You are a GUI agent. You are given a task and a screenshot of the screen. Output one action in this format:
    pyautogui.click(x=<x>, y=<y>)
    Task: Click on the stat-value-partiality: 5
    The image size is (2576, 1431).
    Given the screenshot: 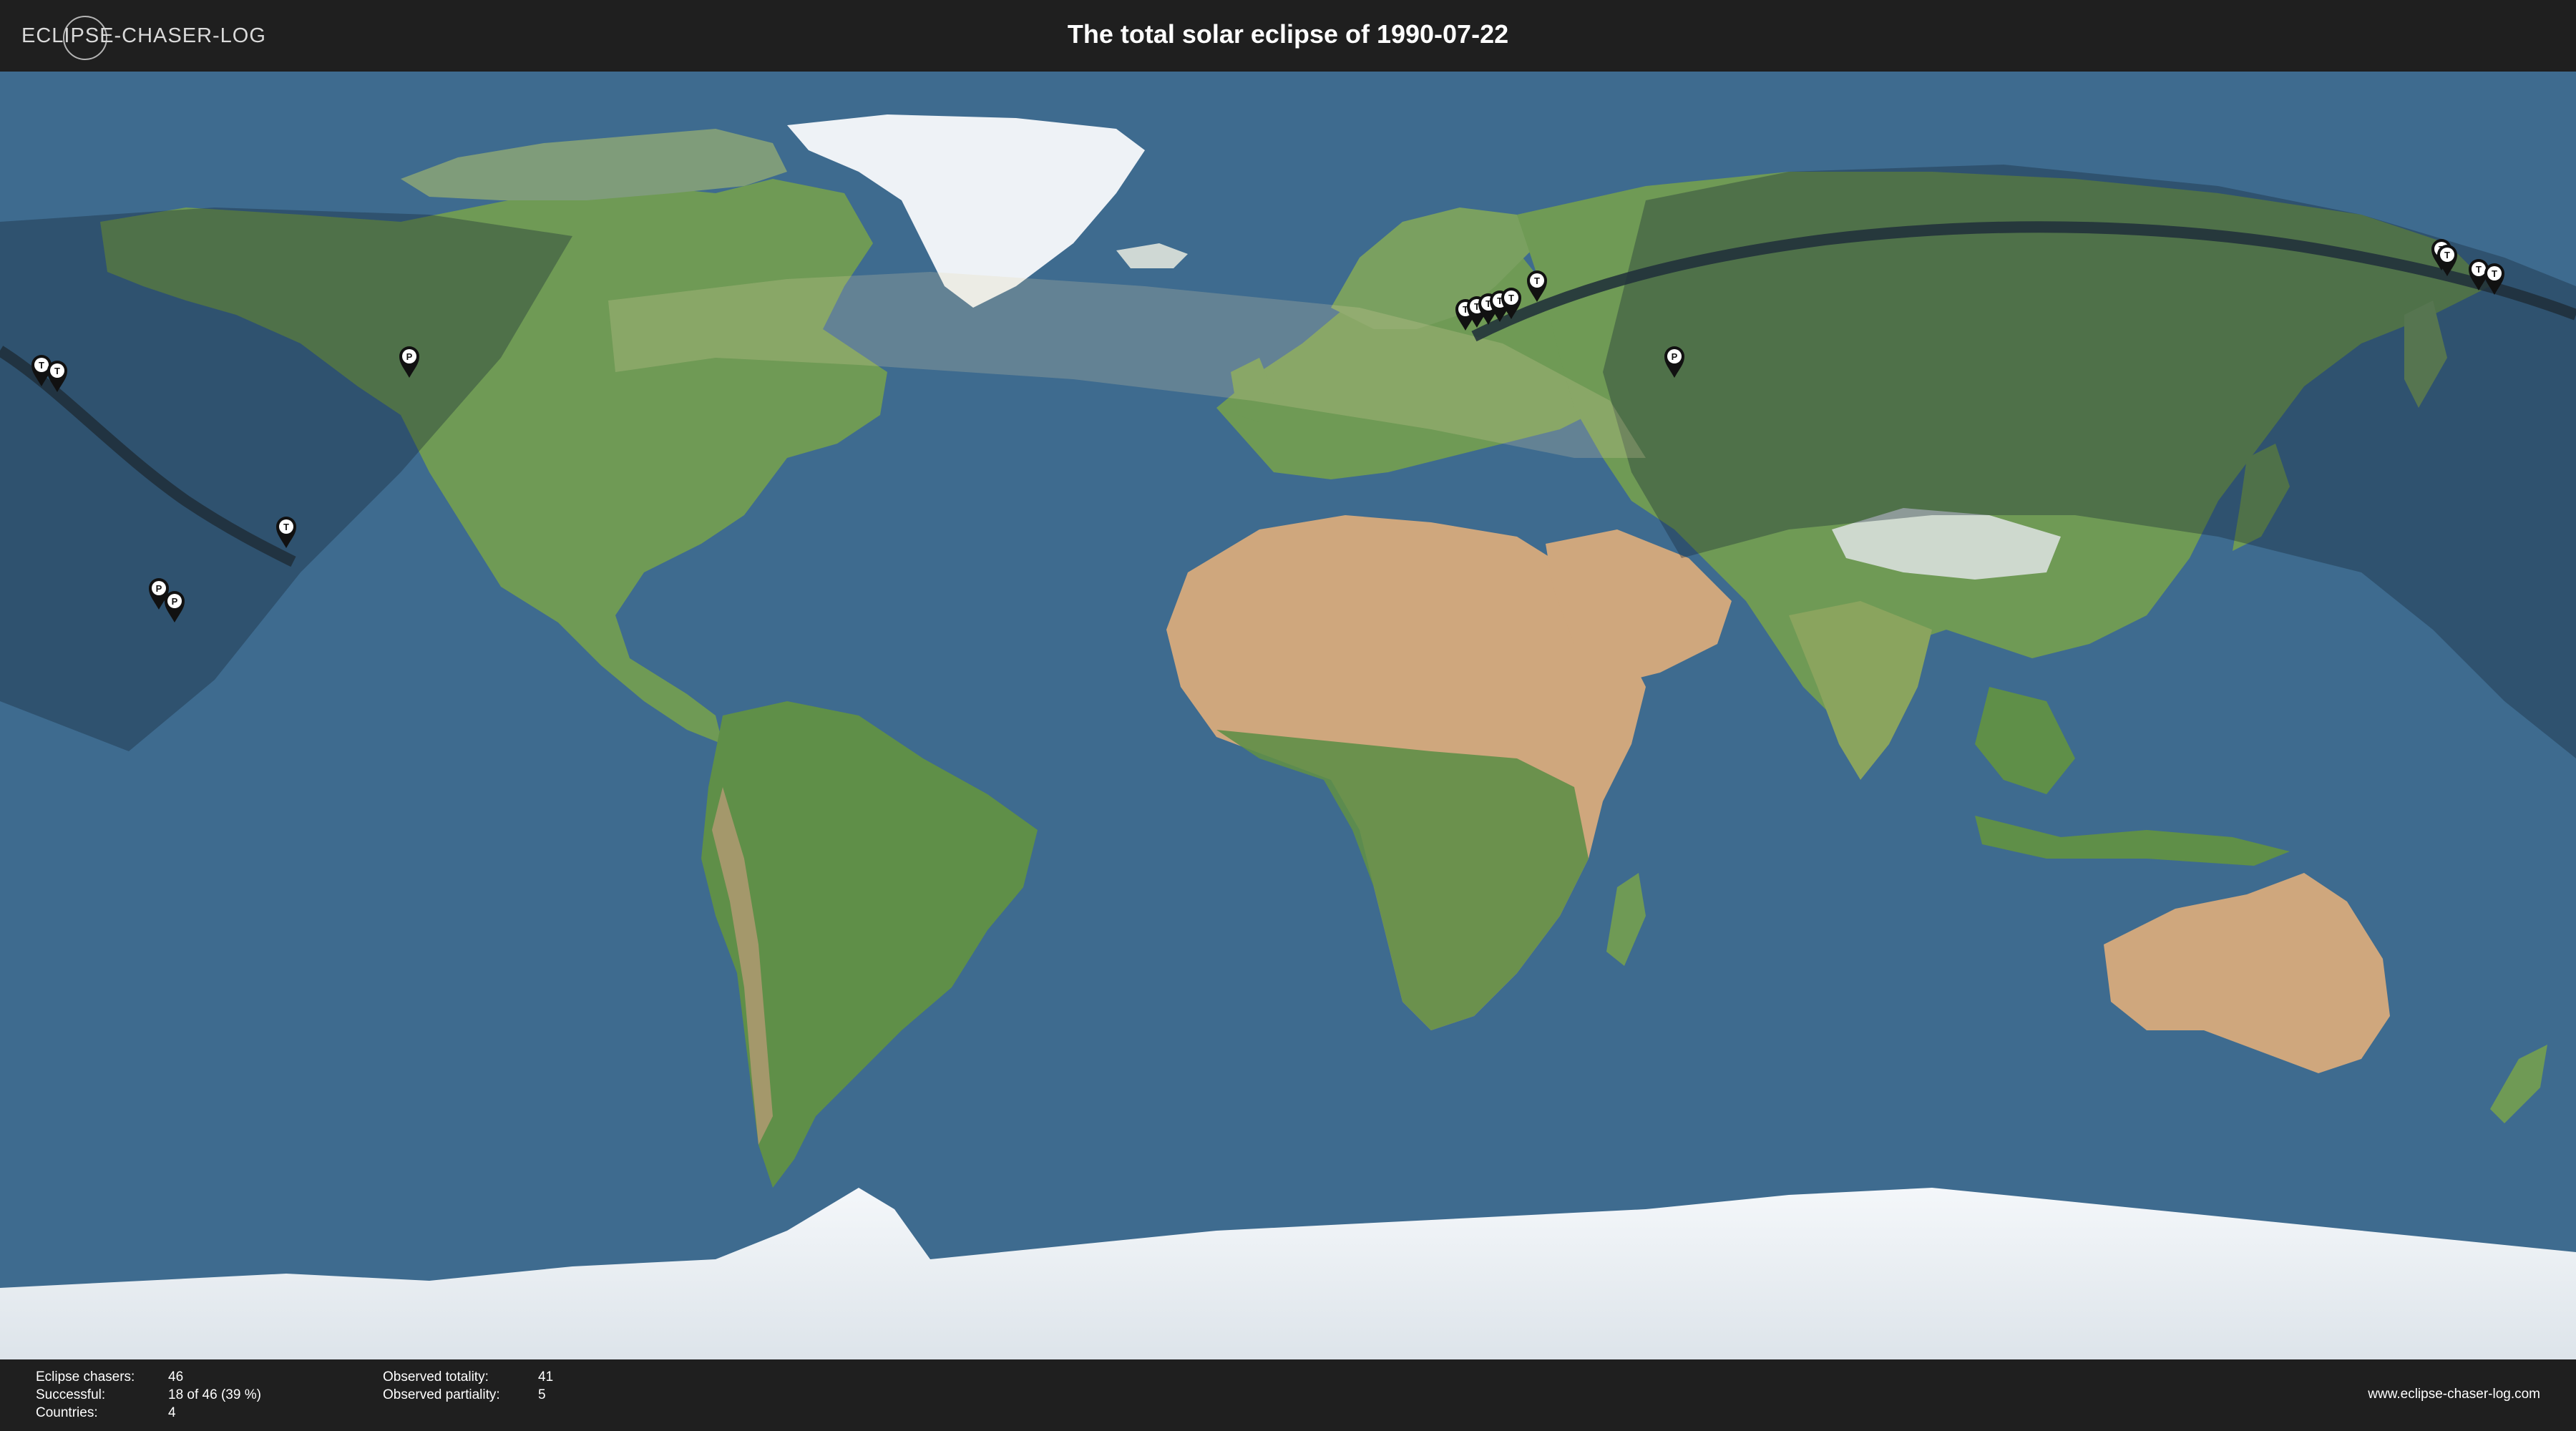 What is the action you would take?
    pyautogui.click(x=542, y=1394)
    